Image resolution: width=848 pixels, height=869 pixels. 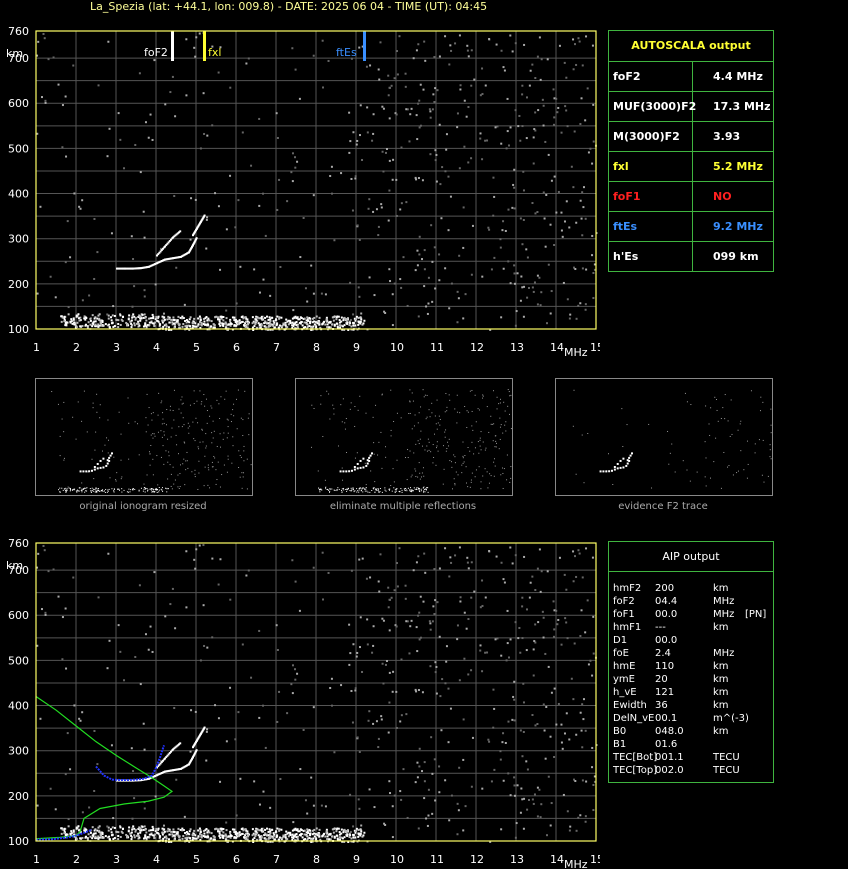 What do you see at coordinates (634, 718) in the screenshot?
I see `aip-cell: DelN_vE` at bounding box center [634, 718].